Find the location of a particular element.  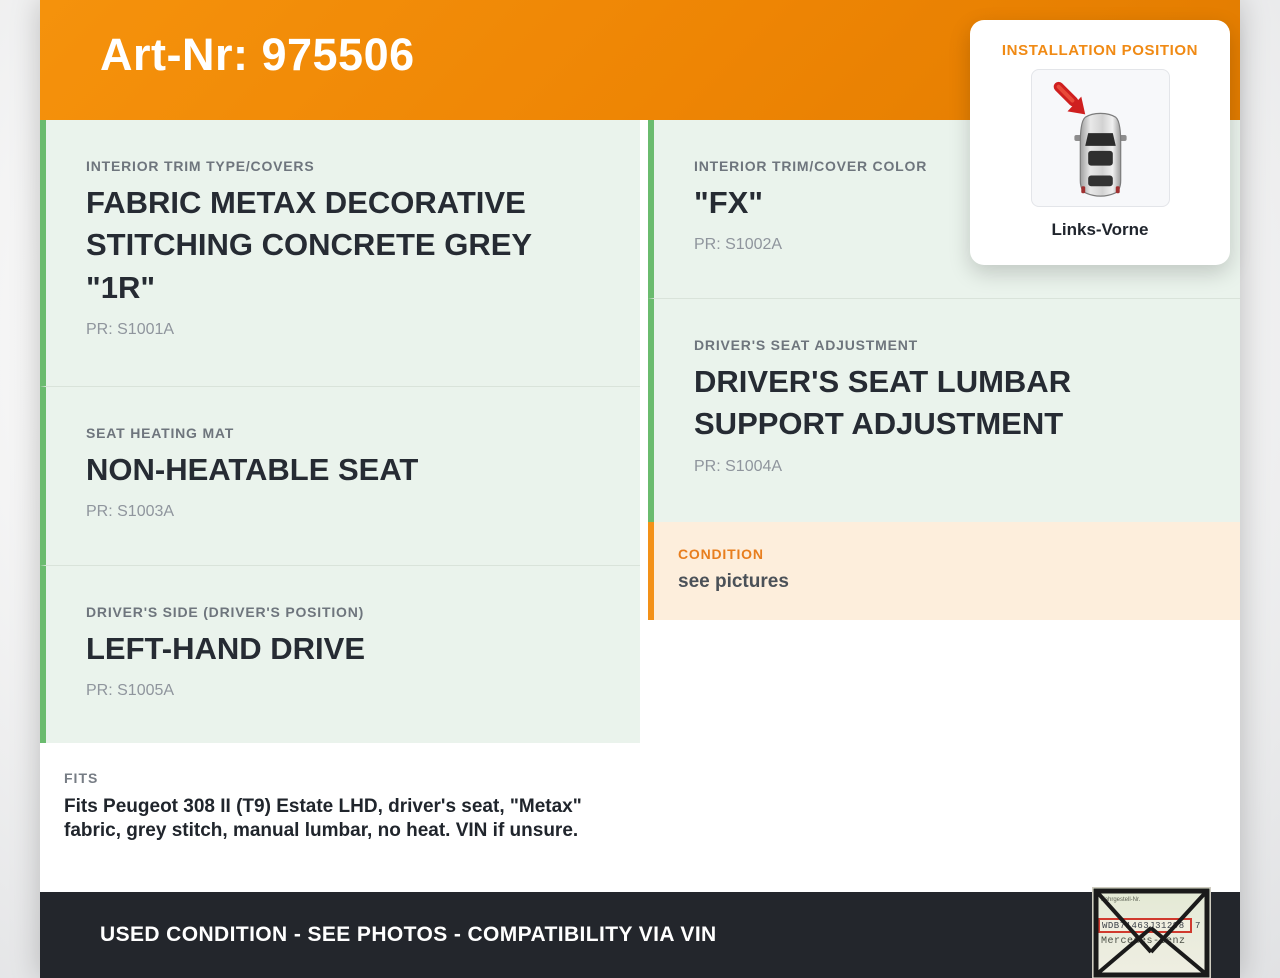

installation-position-caption: Links-Vorne is located at coordinates (1100, 229).